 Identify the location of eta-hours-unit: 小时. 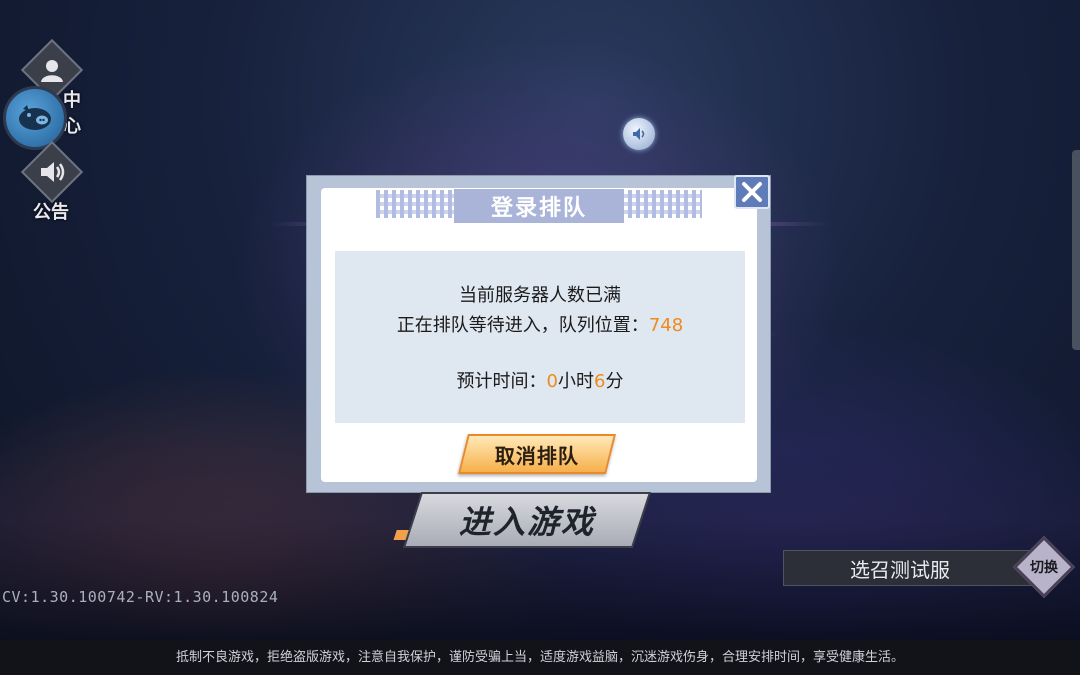
(576, 381).